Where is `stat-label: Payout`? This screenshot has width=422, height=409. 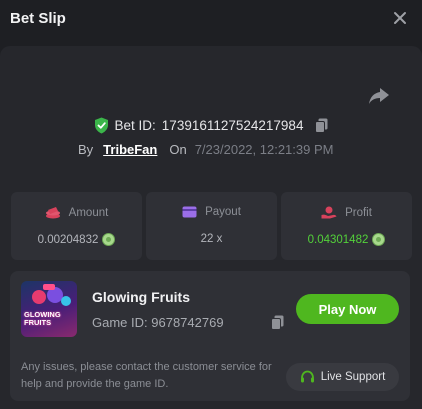
stat-label: Payout is located at coordinates (223, 212).